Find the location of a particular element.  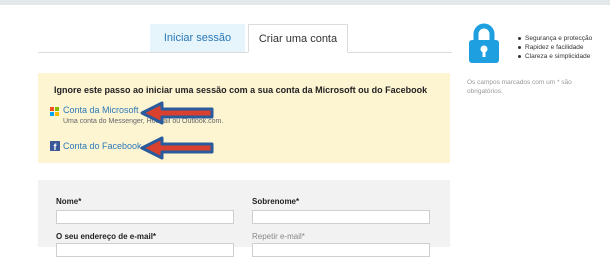

microsoft-account-link: Conta da Microsoft is located at coordinates (101, 110).